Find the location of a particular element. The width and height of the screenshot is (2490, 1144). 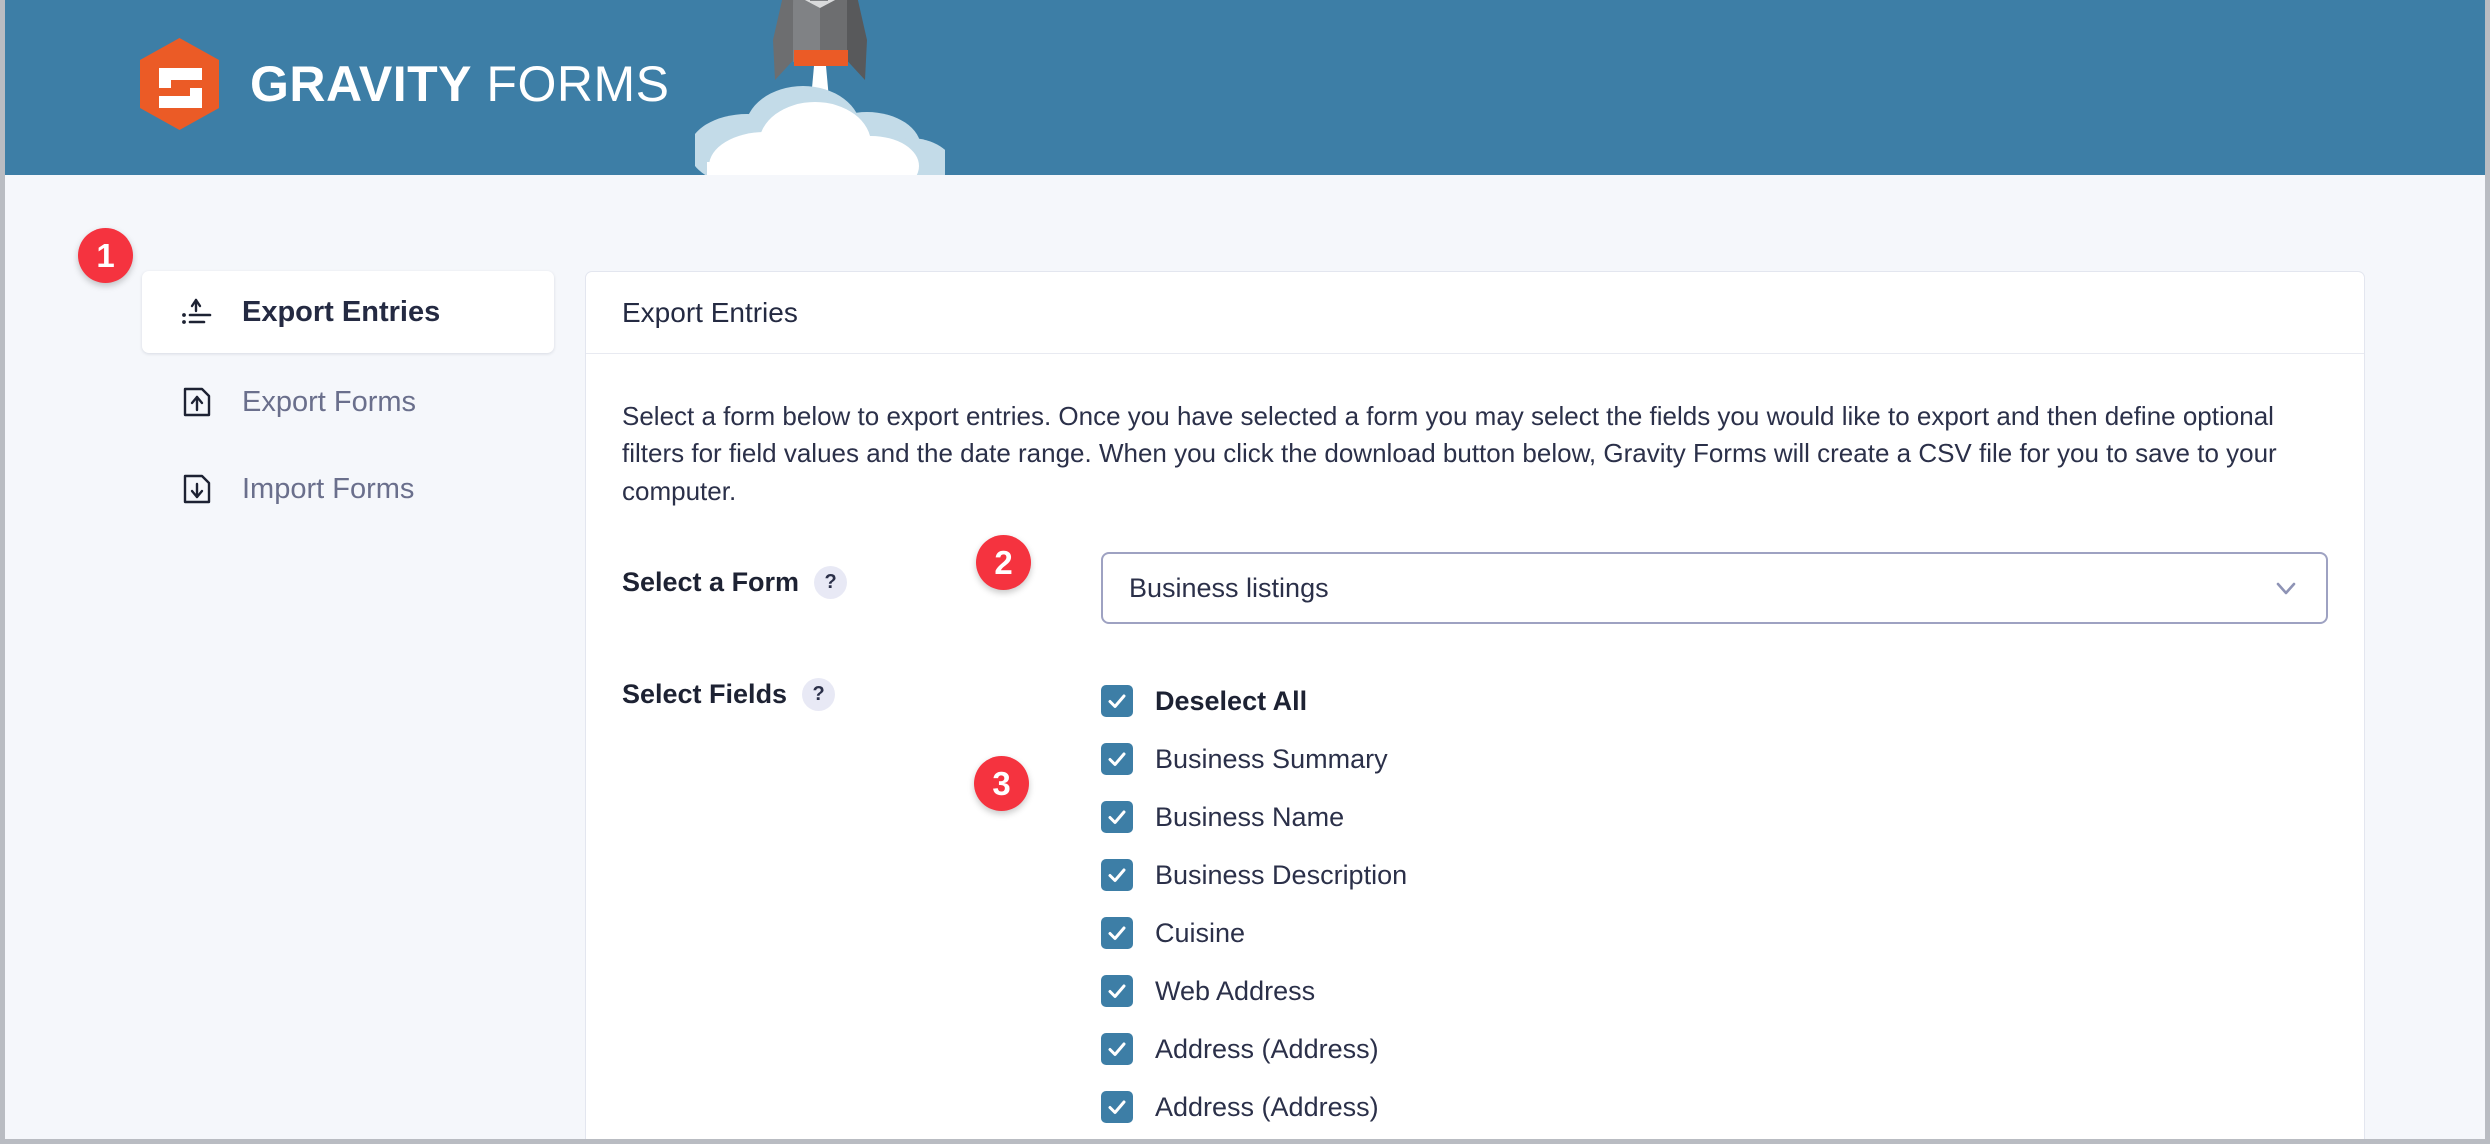

file-arrow-down-icon is located at coordinates (197, 489).